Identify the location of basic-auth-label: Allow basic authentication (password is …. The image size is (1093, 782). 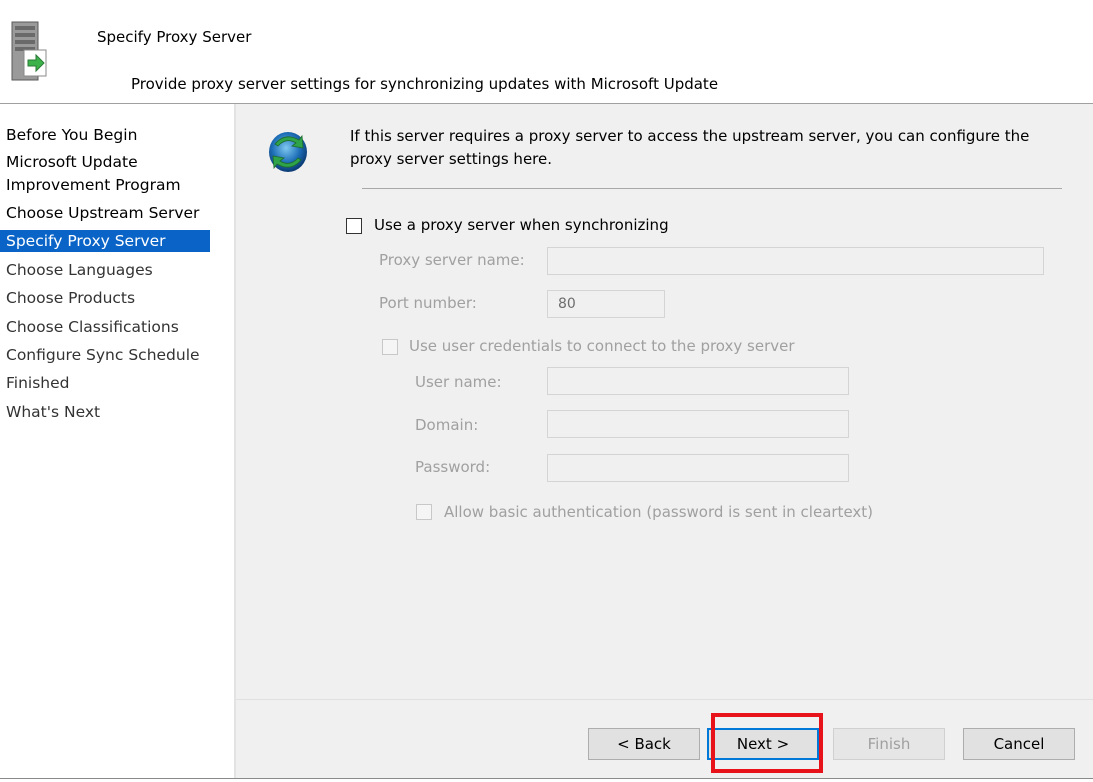
(658, 512).